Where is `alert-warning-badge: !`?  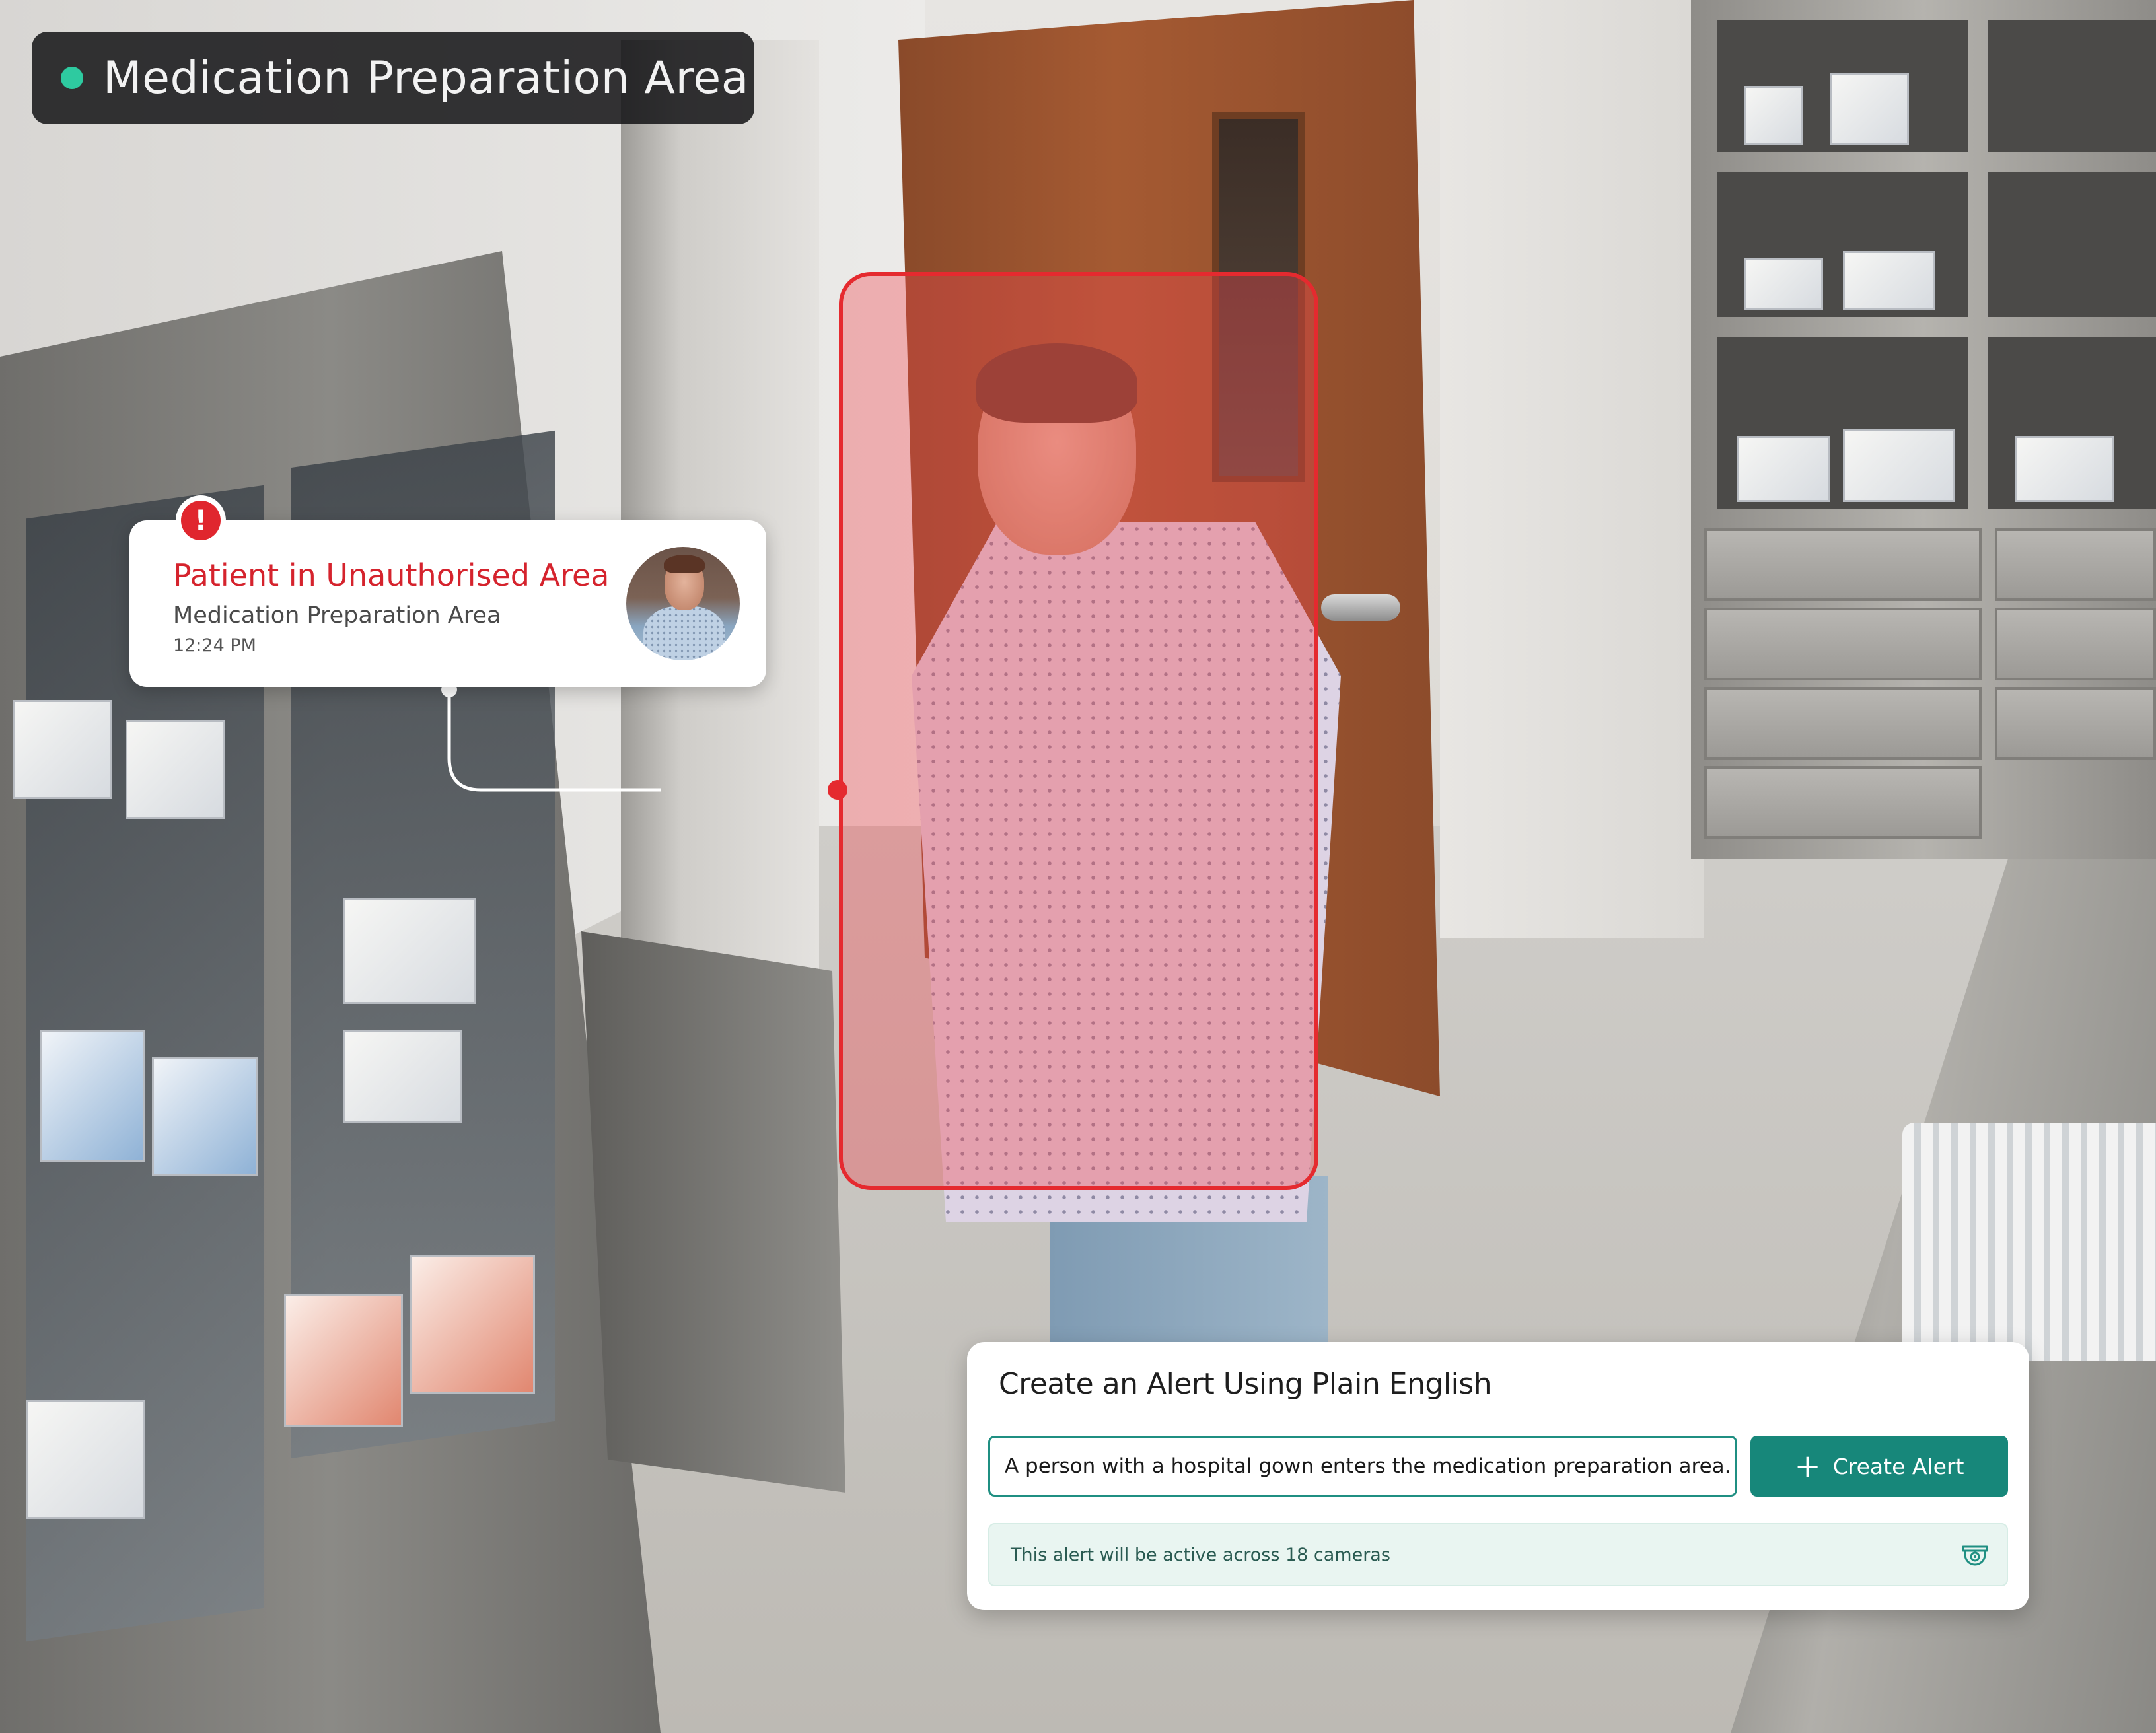
alert-warning-badge: ! is located at coordinates (201, 520).